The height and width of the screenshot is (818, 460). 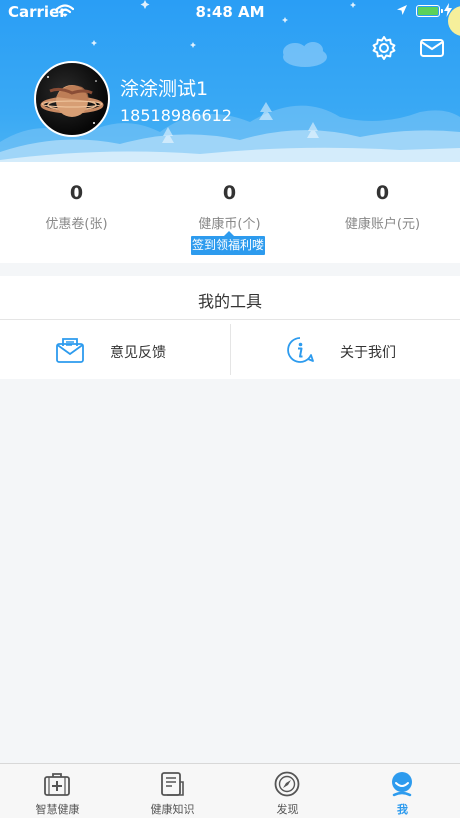 I want to click on info-icon, so click(x=300, y=350).